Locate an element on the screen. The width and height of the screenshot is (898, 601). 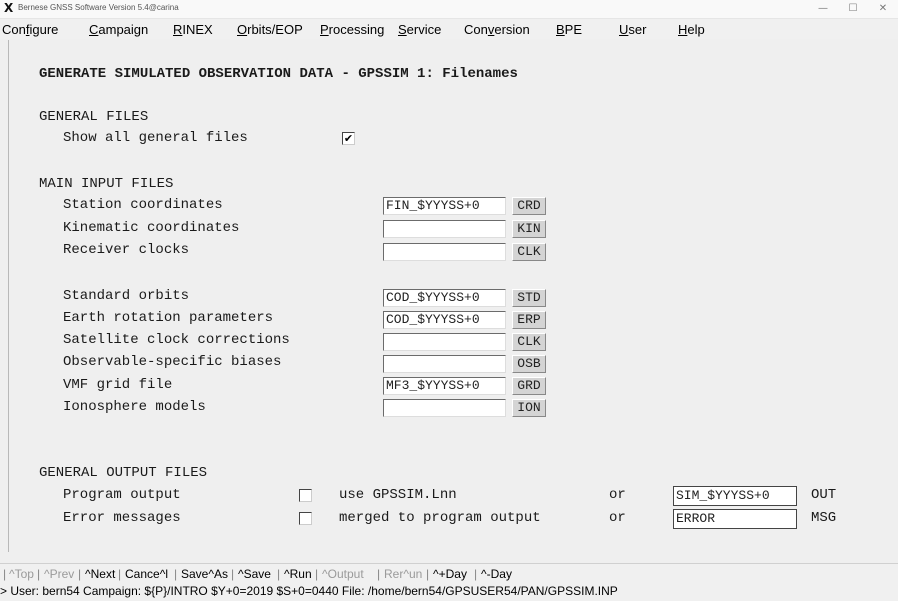
general-files-heading: GENERAL FILES is located at coordinates (94, 117).